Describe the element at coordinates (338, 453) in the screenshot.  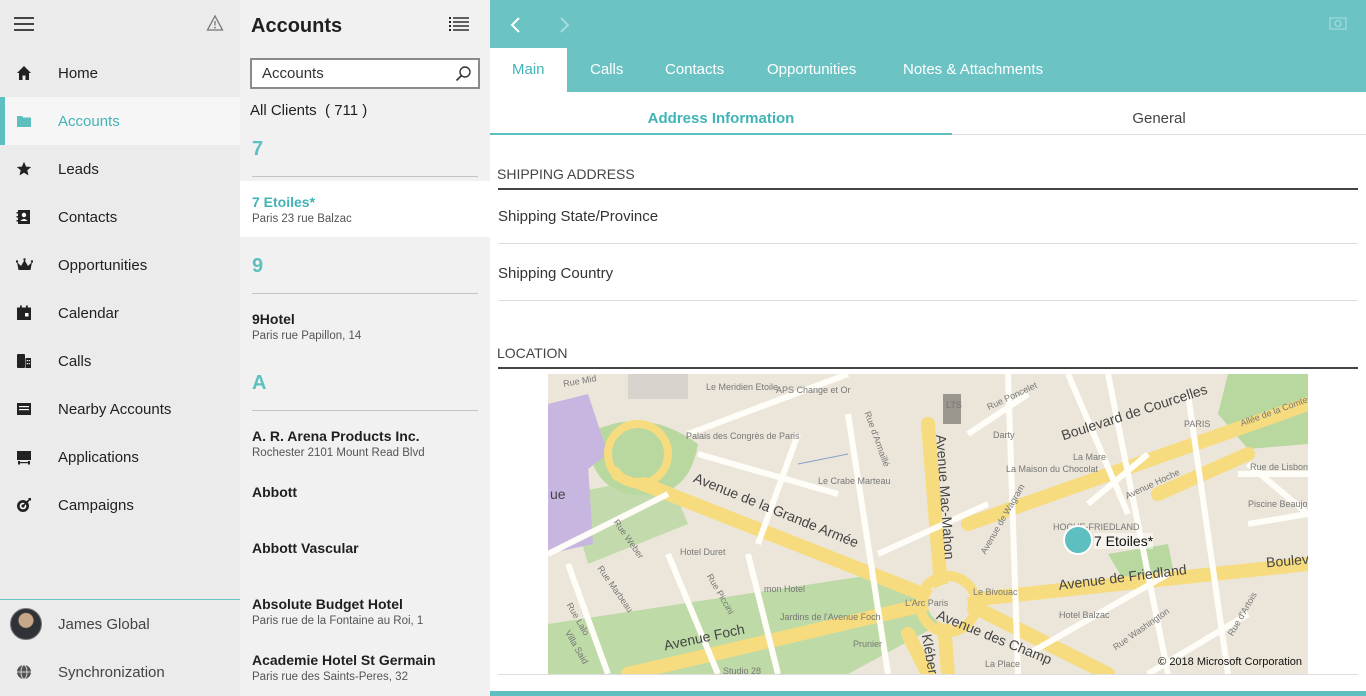
I see `account-address: Rochester 2101 Mount Read Blvd` at that location.